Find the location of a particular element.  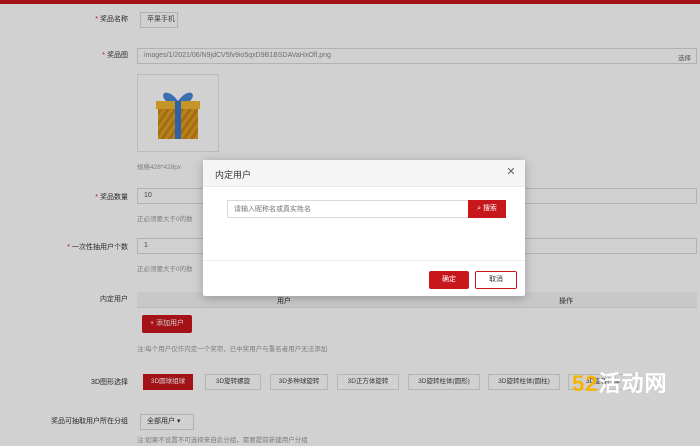

user-search-input is located at coordinates (348, 209).